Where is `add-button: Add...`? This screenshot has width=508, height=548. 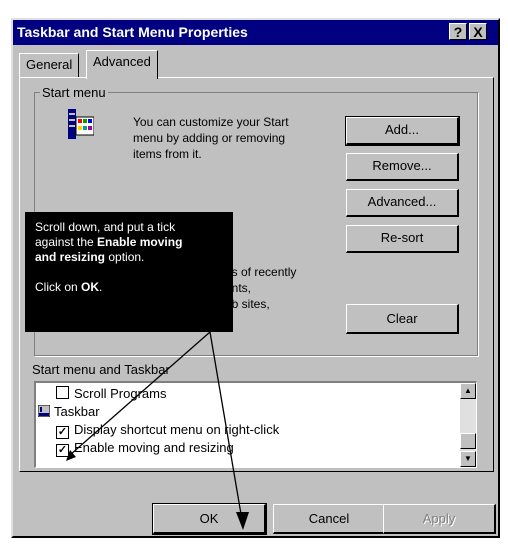 add-button: Add... is located at coordinates (402, 131).